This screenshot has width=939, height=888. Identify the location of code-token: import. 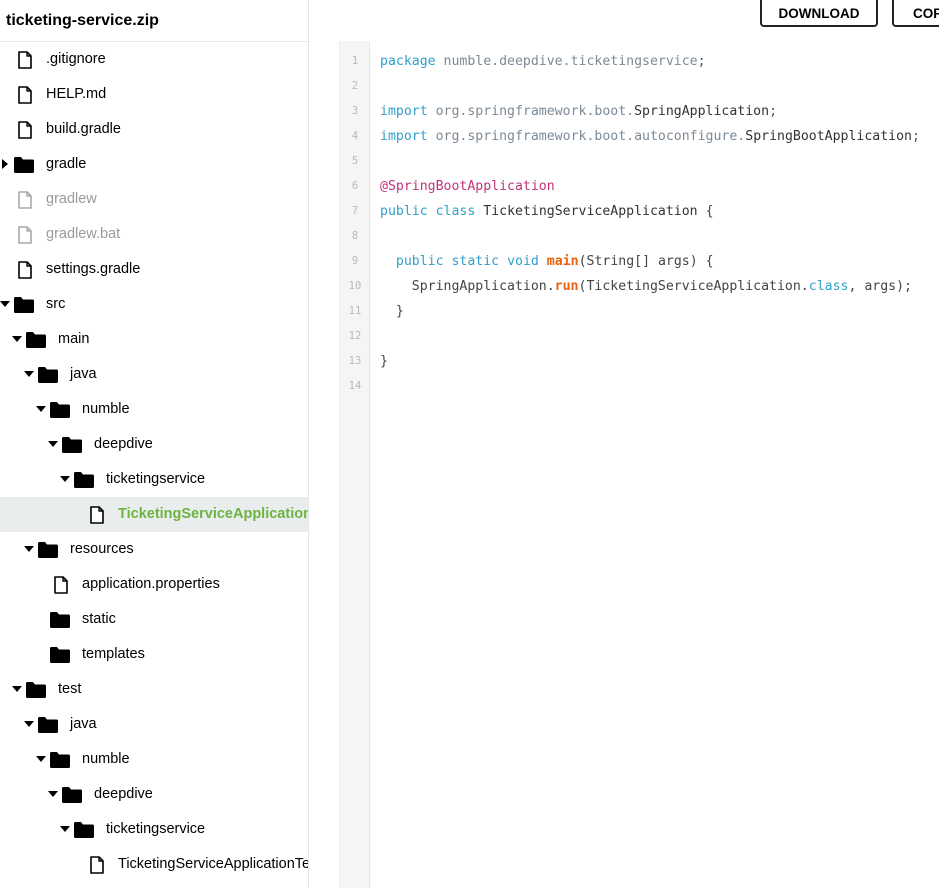
(404, 111).